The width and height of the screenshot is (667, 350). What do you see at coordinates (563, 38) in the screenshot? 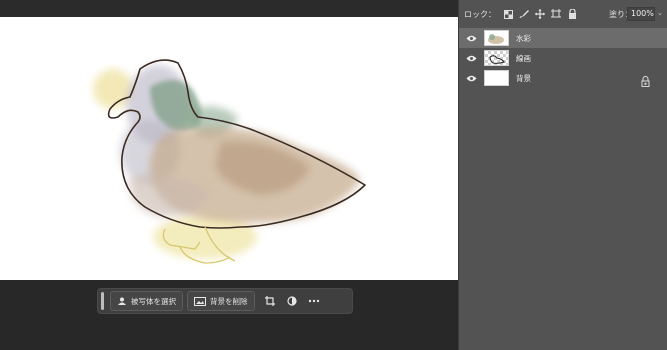
I see `layer-row-watercolor: 水彩` at bounding box center [563, 38].